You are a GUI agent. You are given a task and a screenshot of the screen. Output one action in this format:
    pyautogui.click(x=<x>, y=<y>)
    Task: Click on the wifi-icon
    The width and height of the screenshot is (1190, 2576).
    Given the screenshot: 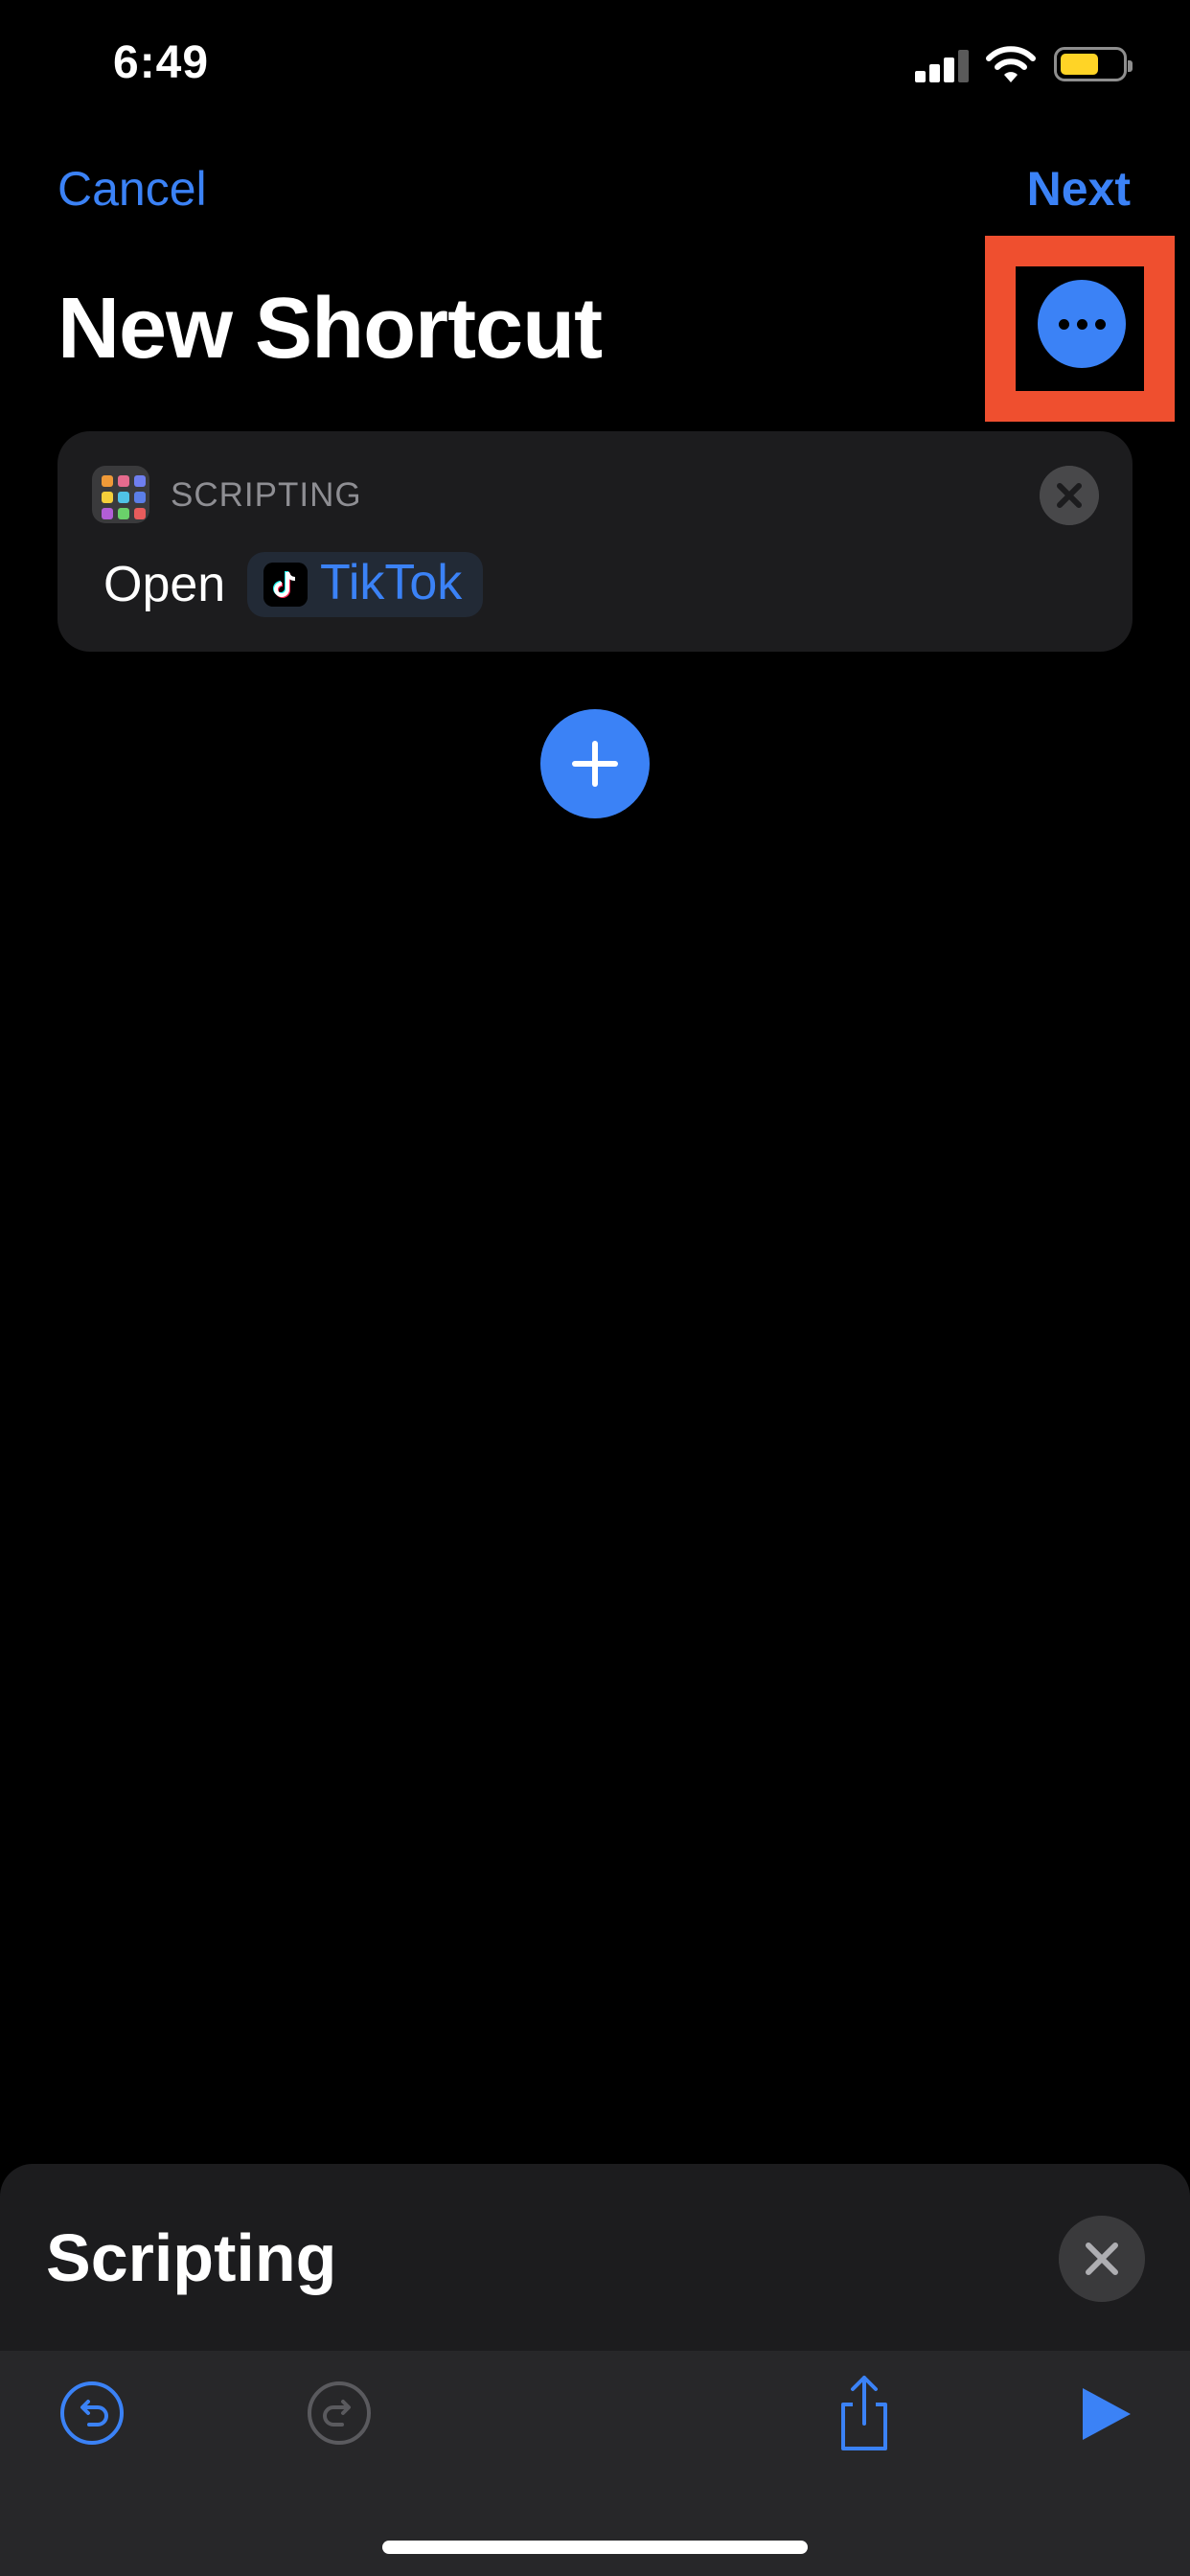 What is the action you would take?
    pyautogui.click(x=1011, y=64)
    